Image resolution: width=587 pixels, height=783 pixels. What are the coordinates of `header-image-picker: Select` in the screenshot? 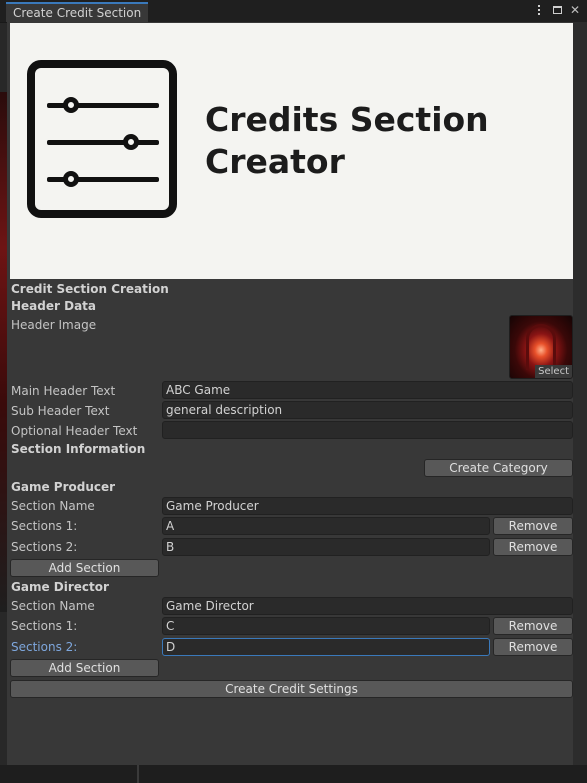 It's located at (541, 347).